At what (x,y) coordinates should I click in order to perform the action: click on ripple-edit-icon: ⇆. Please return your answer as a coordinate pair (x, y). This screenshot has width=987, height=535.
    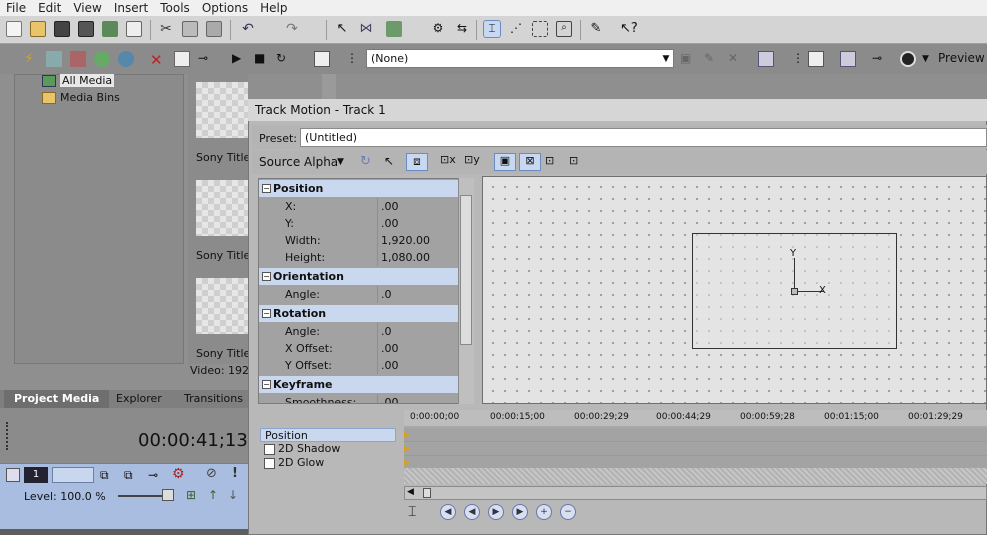
    Looking at the image, I should click on (462, 29).